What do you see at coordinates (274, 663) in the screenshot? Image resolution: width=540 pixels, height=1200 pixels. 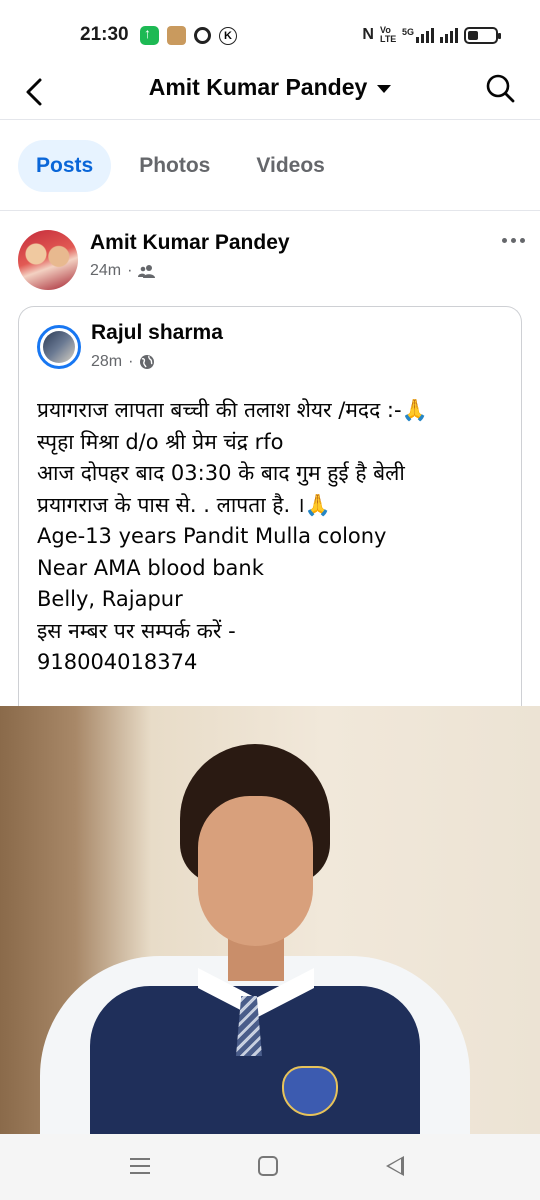 I see `phone-number: 918004018374` at bounding box center [274, 663].